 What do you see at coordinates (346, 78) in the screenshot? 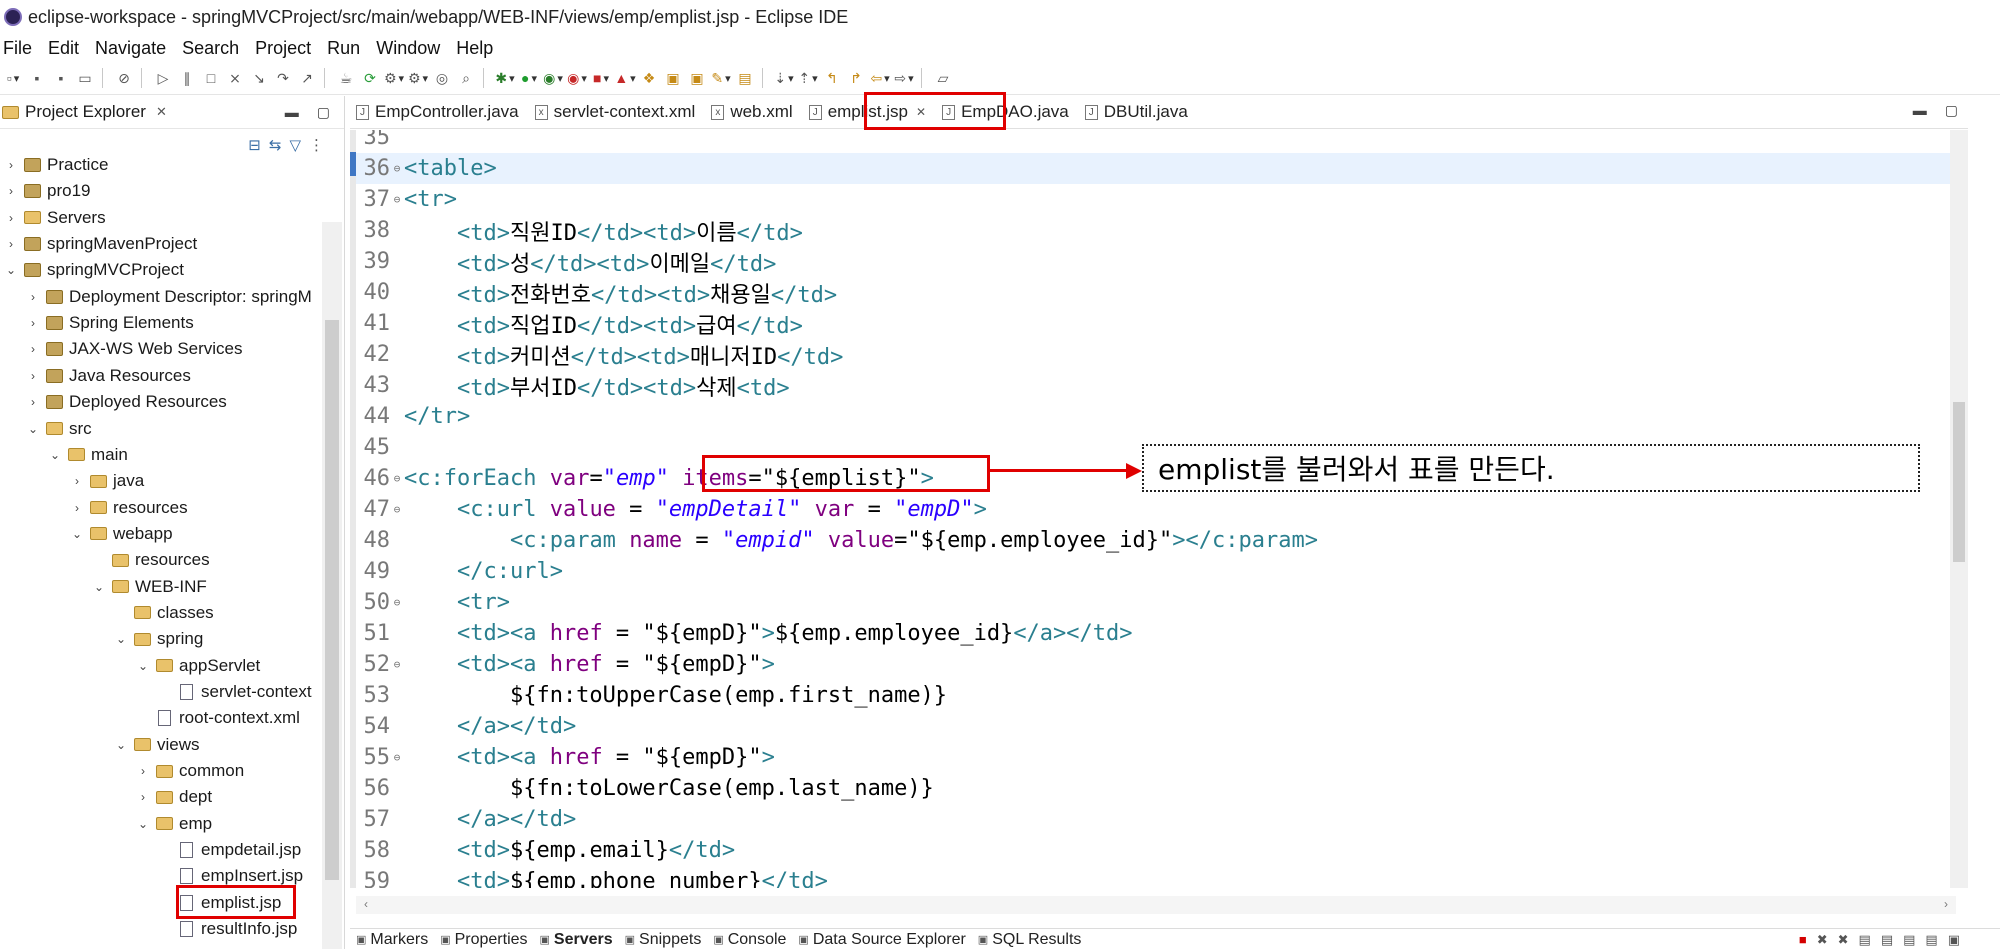
I see `java-icon: ☕` at bounding box center [346, 78].